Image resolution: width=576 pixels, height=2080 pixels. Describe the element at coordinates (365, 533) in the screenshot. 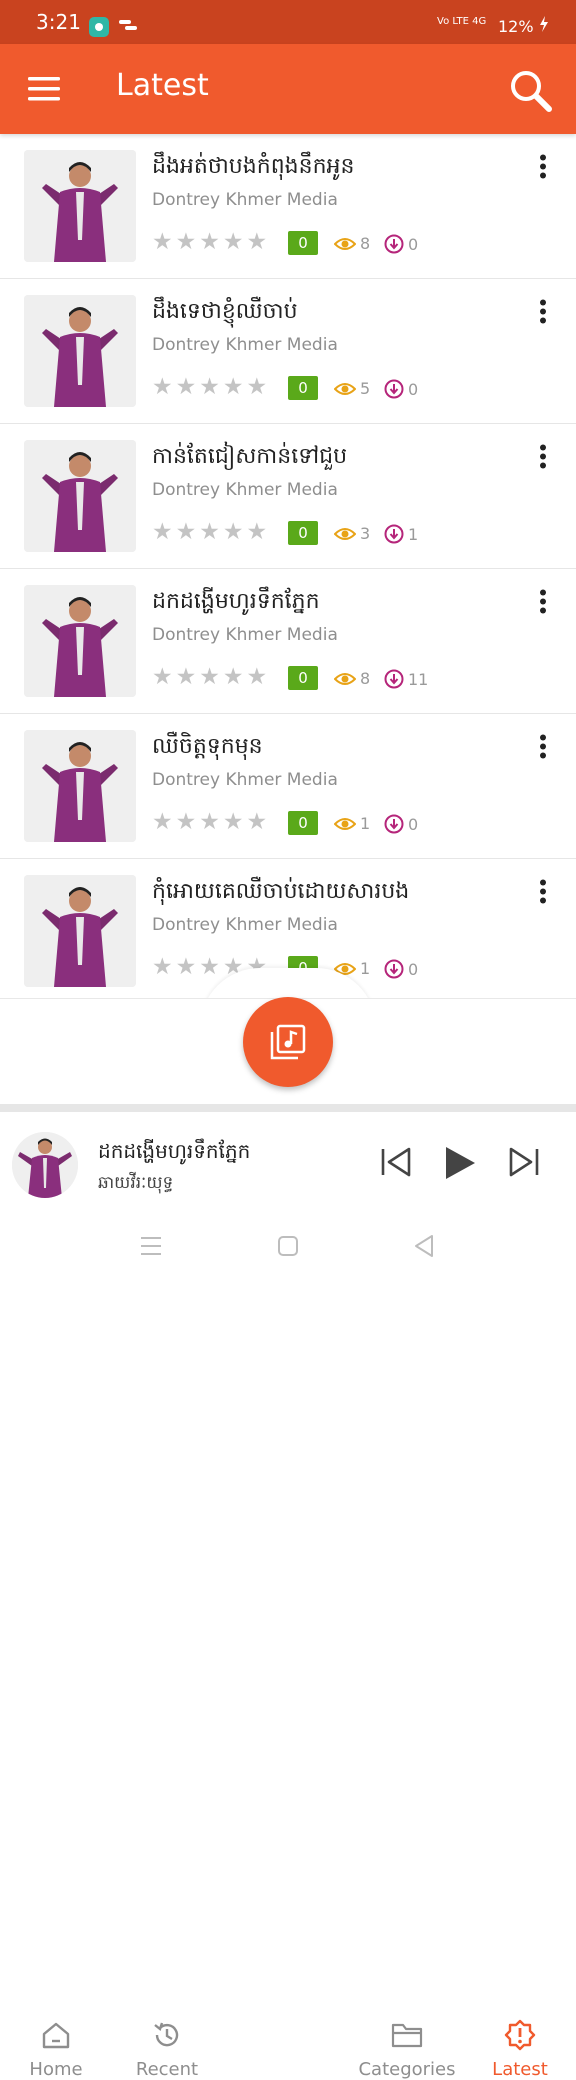

I see `views-value: 3` at that location.